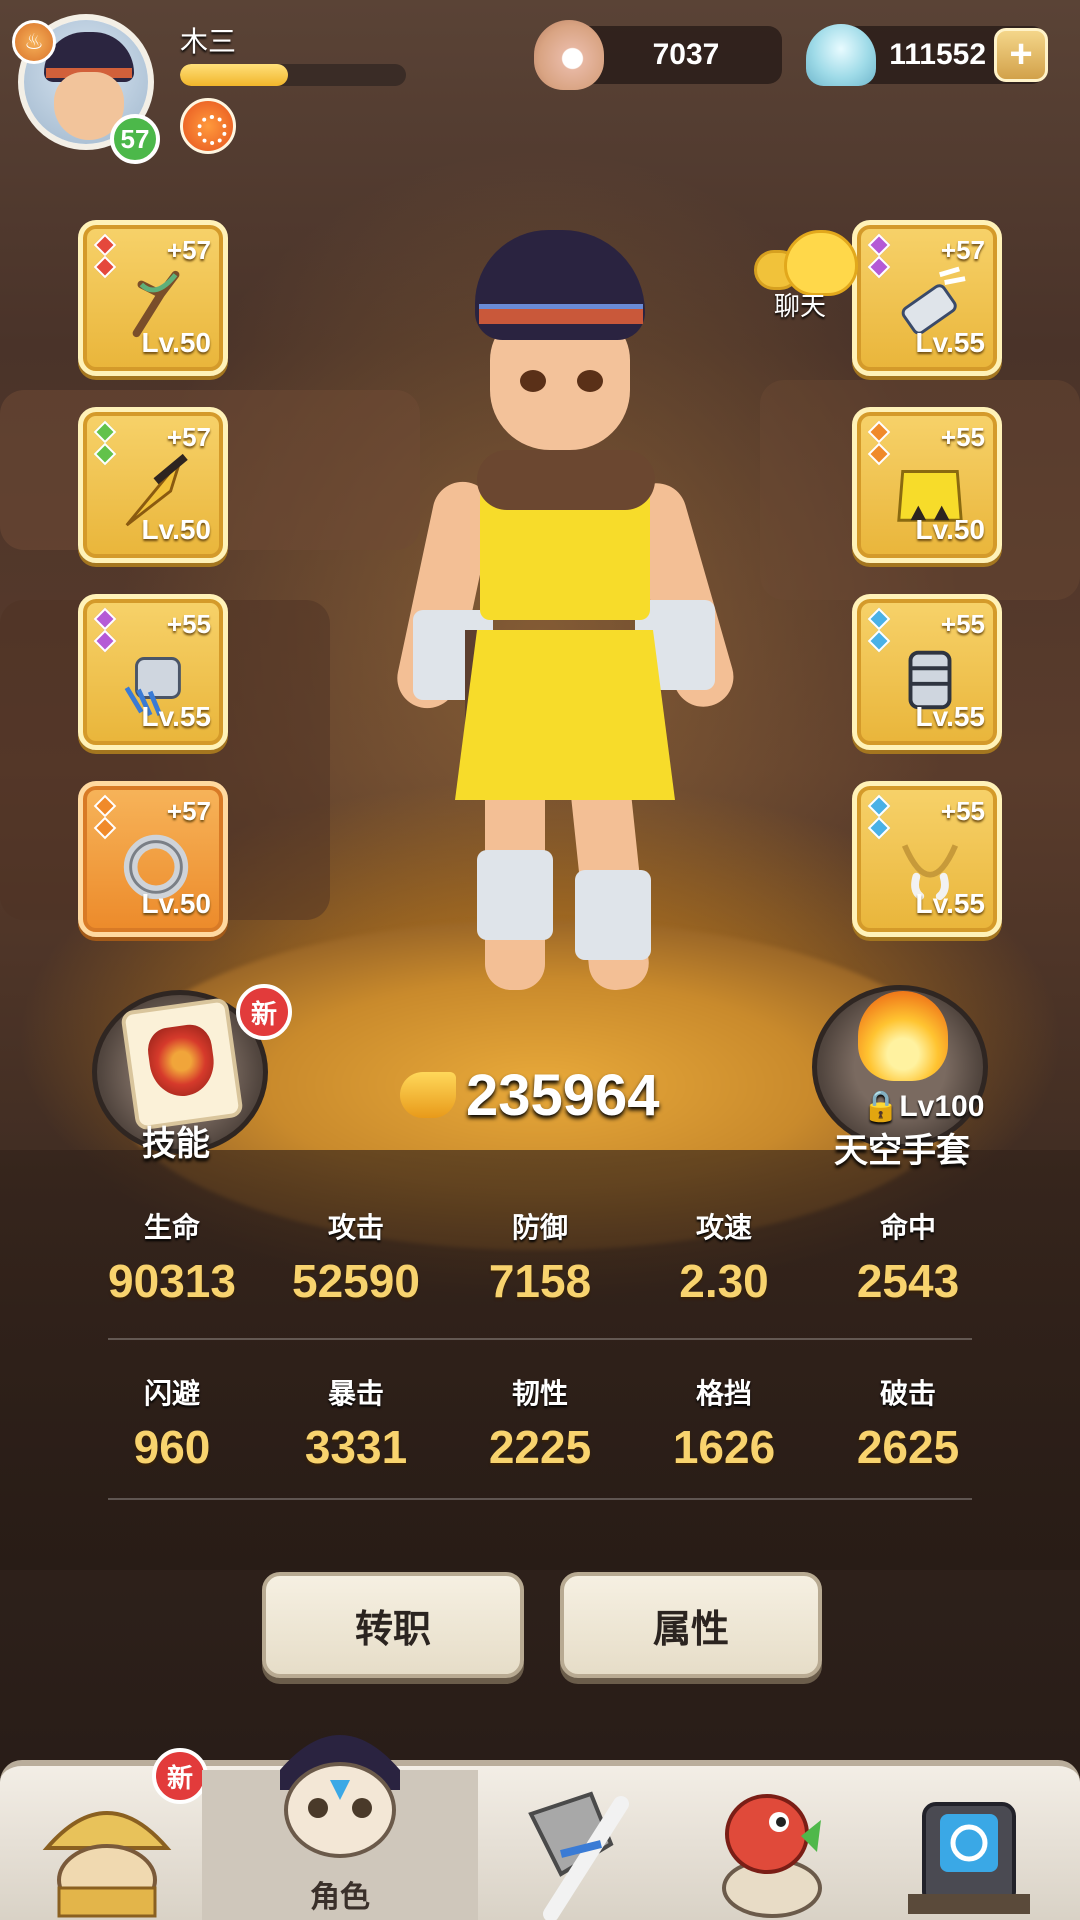 The width and height of the screenshot is (1080, 1920). Describe the element at coordinates (907, 1393) in the screenshot. I see `stat-label: 破击` at that location.